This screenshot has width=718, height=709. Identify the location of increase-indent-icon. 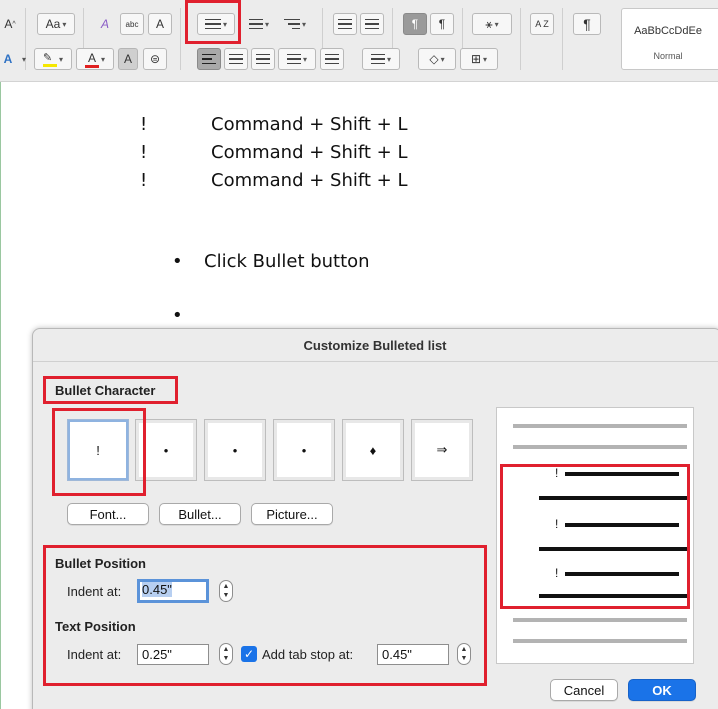
(372, 24).